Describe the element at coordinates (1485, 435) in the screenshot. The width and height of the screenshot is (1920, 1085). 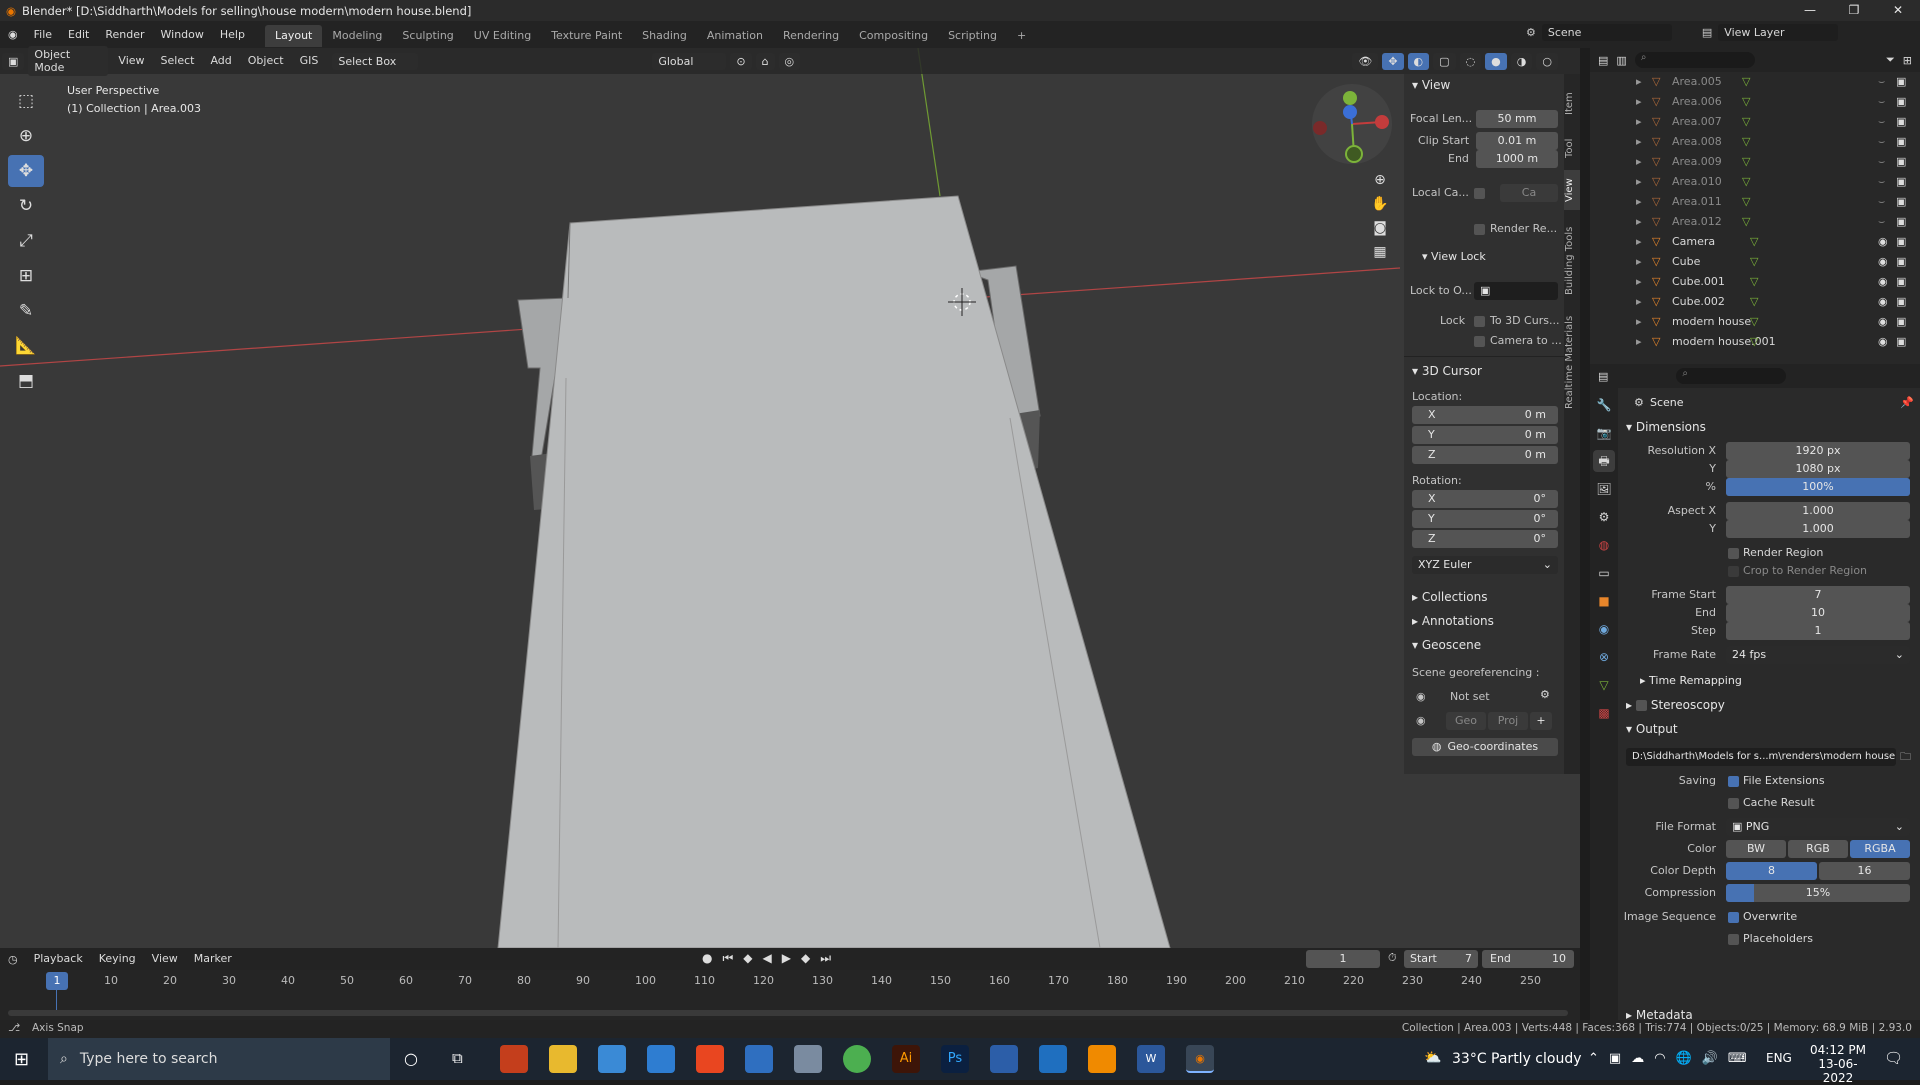
I see `cursor-loc-y-field: Y0 m` at that location.